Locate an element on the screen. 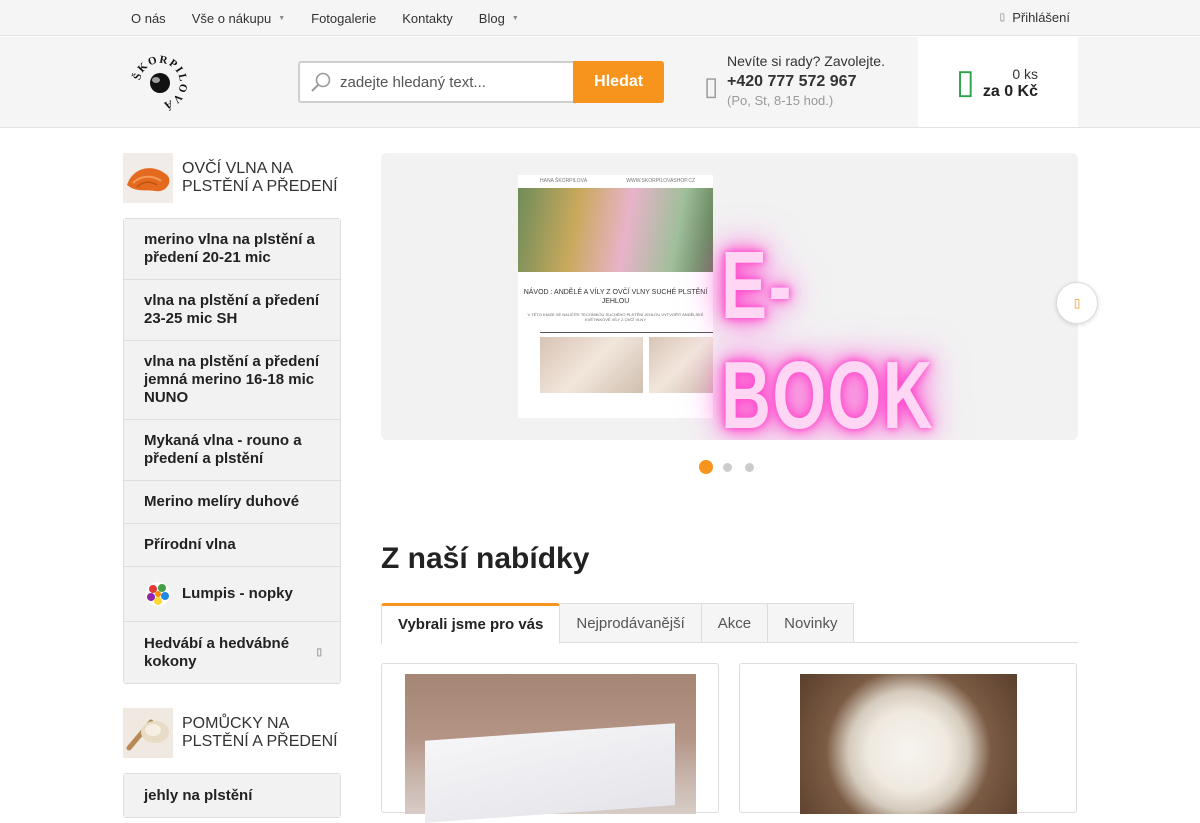  user-icon: ▯ is located at coordinates (1002, 17).